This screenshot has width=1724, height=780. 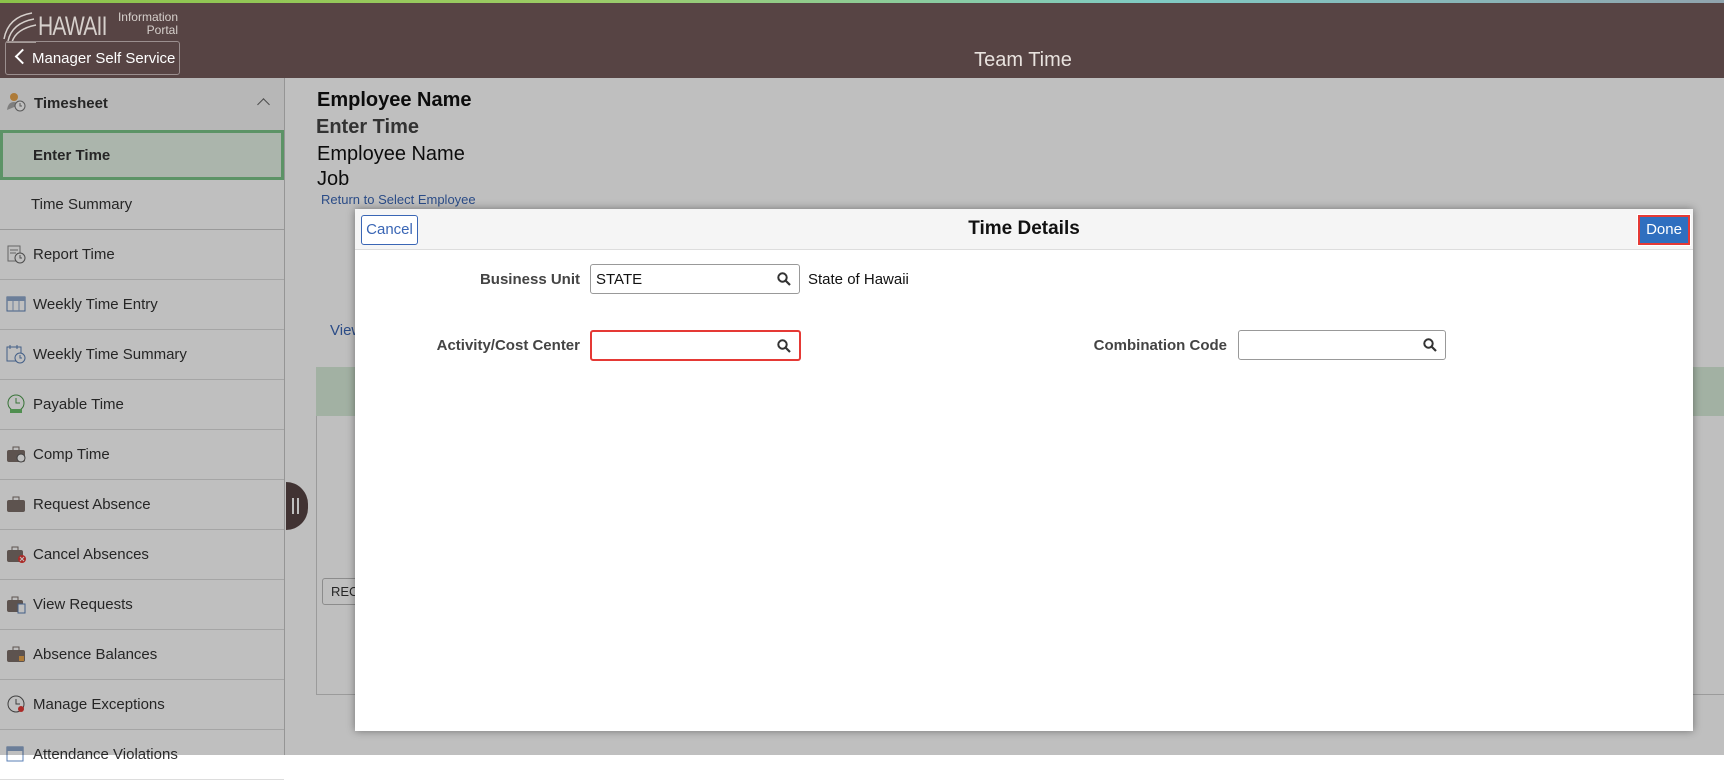 What do you see at coordinates (695, 279) in the screenshot?
I see `business-unit-field: STATE` at bounding box center [695, 279].